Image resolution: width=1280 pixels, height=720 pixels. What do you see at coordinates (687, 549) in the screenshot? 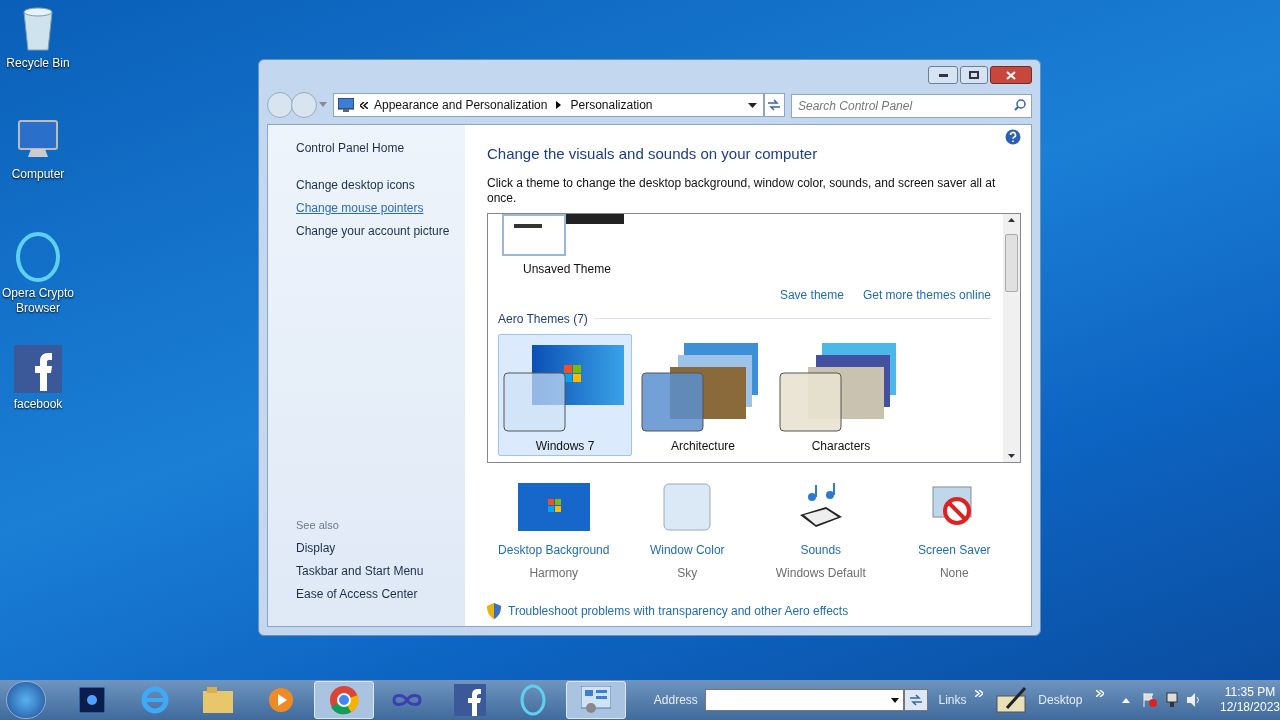
I see `setting-link: Window Color` at bounding box center [687, 549].